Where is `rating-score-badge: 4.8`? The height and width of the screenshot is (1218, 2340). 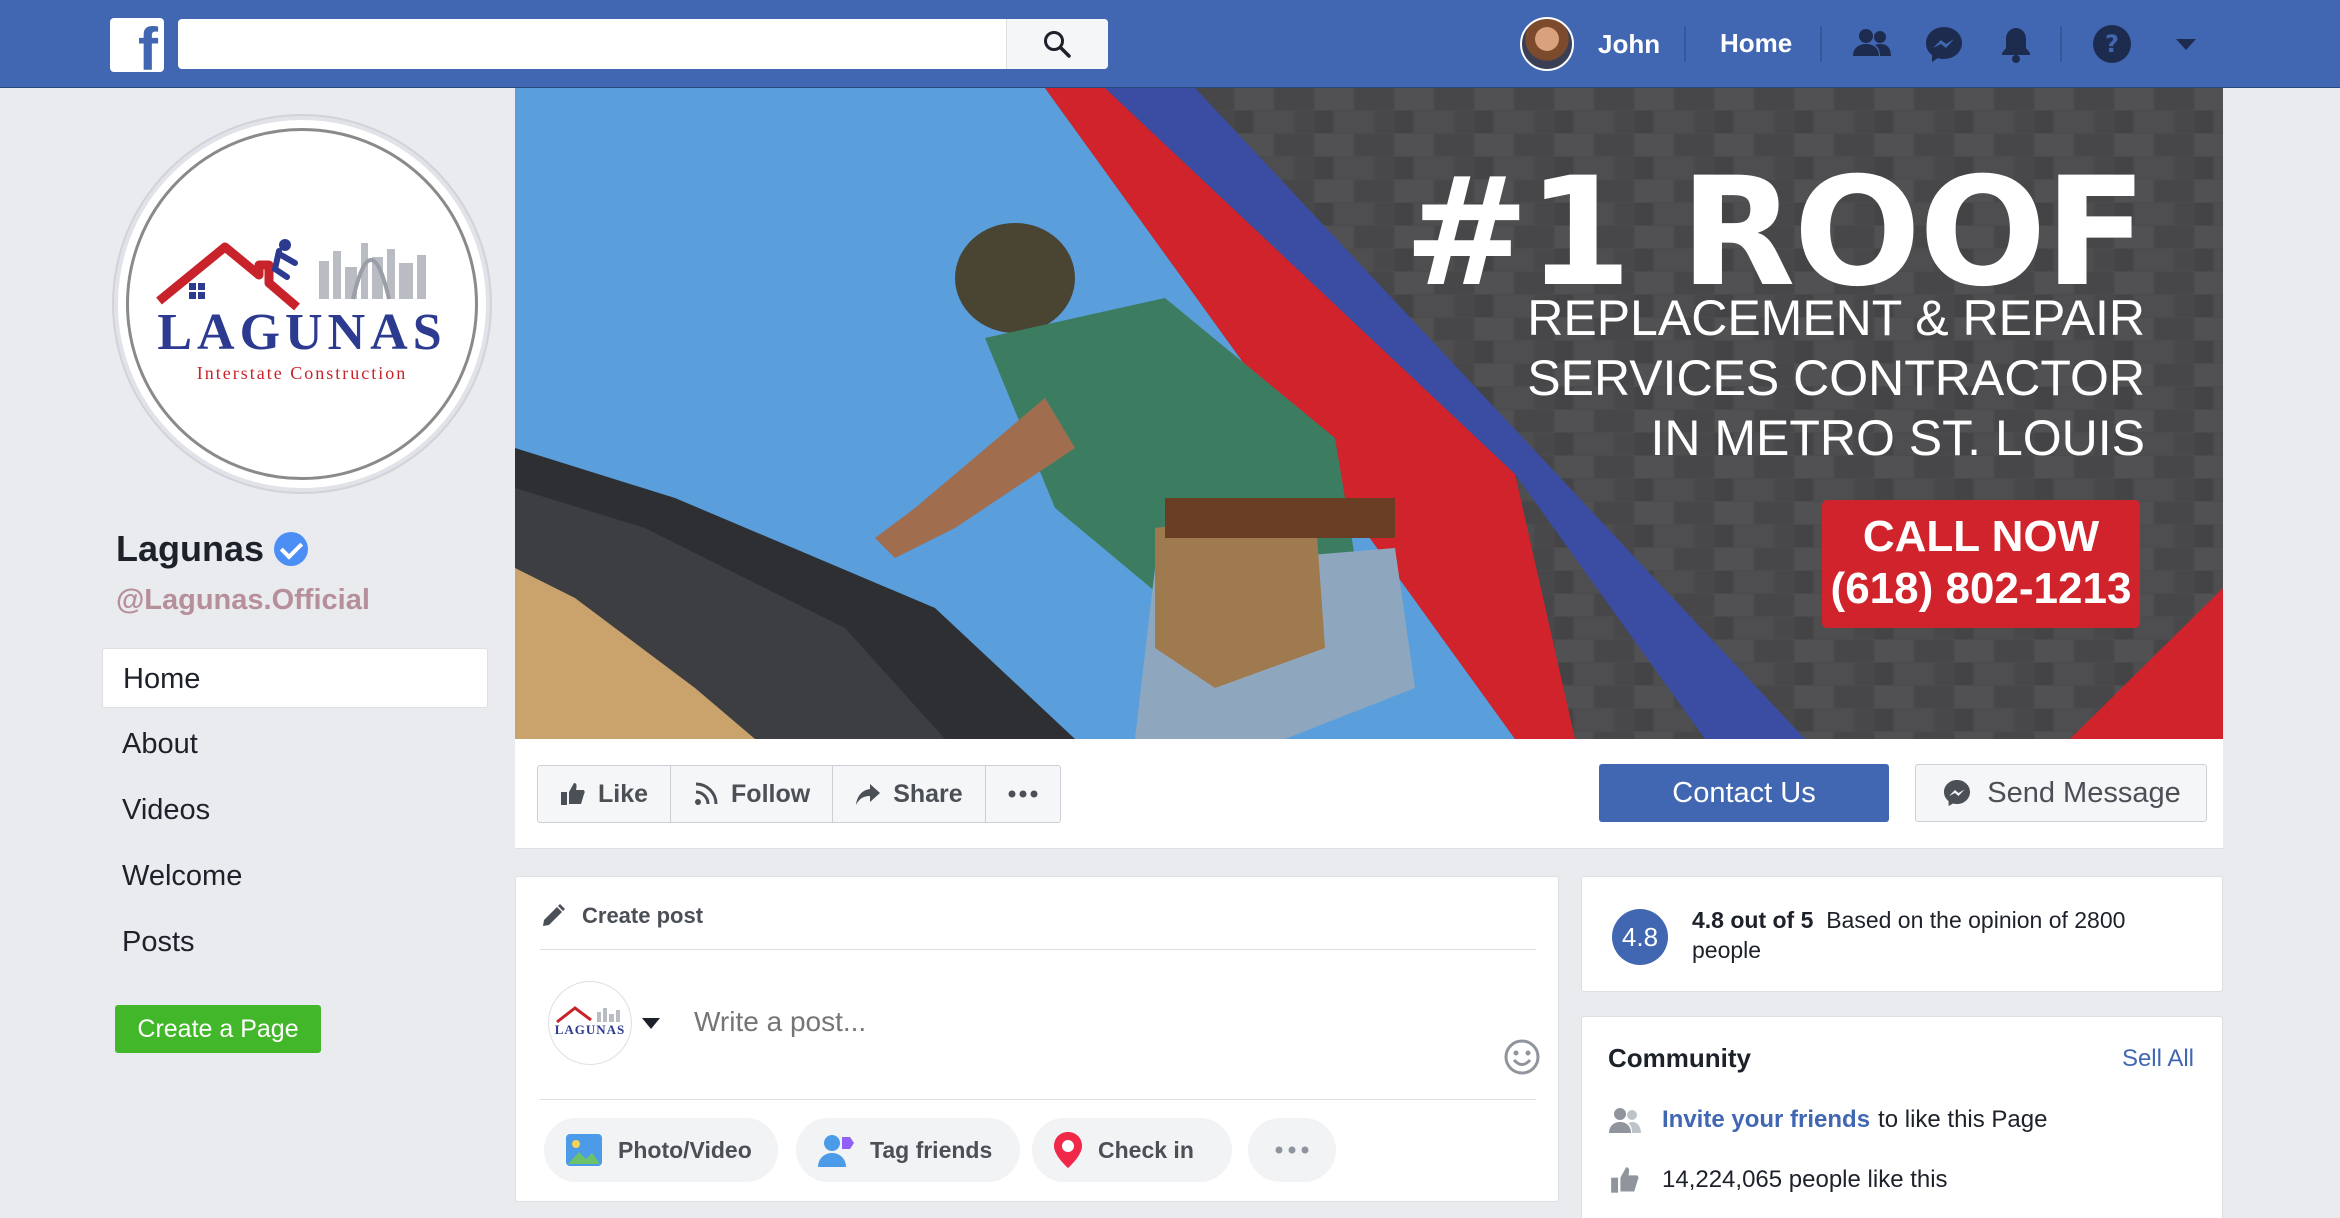
rating-score-badge: 4.8 is located at coordinates (1640, 937).